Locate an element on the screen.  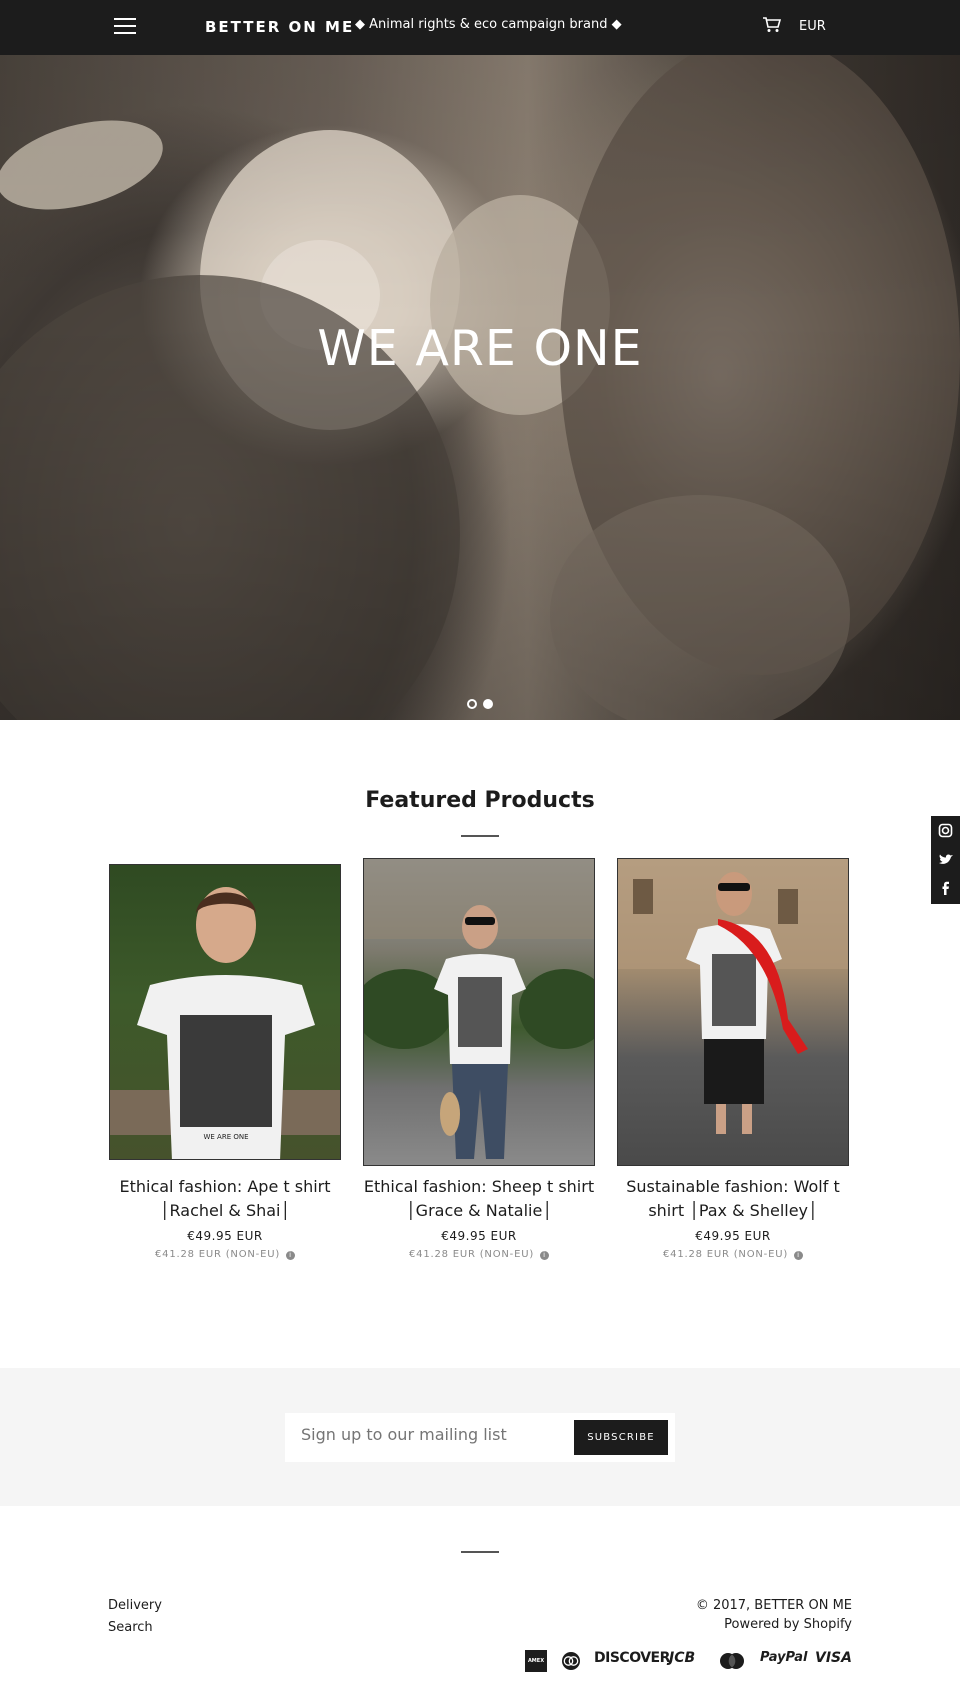
product-name-line2: shirt │Pax & Shelley│ is located at coordinates (733, 1211).